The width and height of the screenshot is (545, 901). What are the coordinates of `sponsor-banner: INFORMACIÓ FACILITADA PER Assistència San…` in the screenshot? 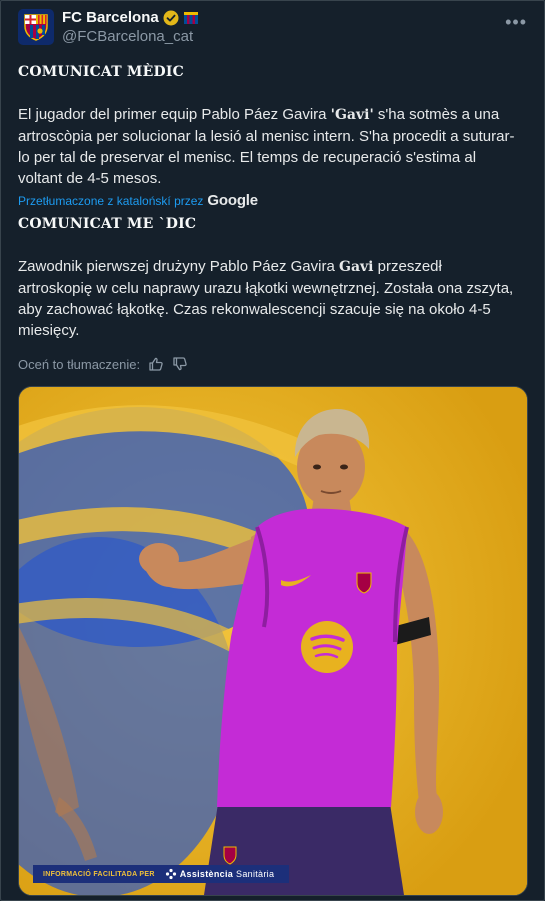 It's located at (161, 874).